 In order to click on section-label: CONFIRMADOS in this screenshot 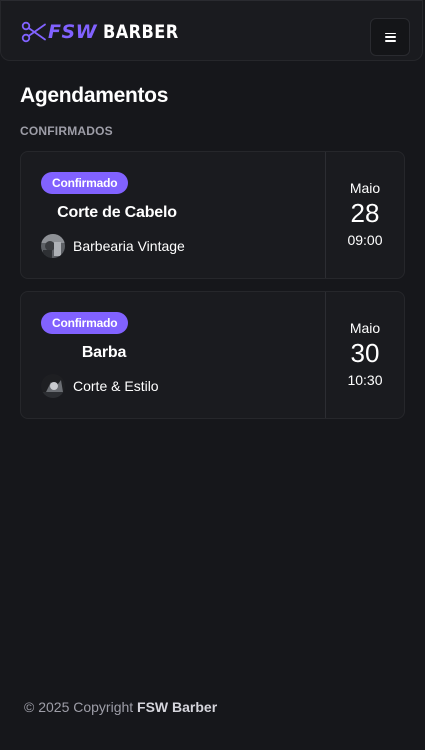, I will do `click(66, 131)`.